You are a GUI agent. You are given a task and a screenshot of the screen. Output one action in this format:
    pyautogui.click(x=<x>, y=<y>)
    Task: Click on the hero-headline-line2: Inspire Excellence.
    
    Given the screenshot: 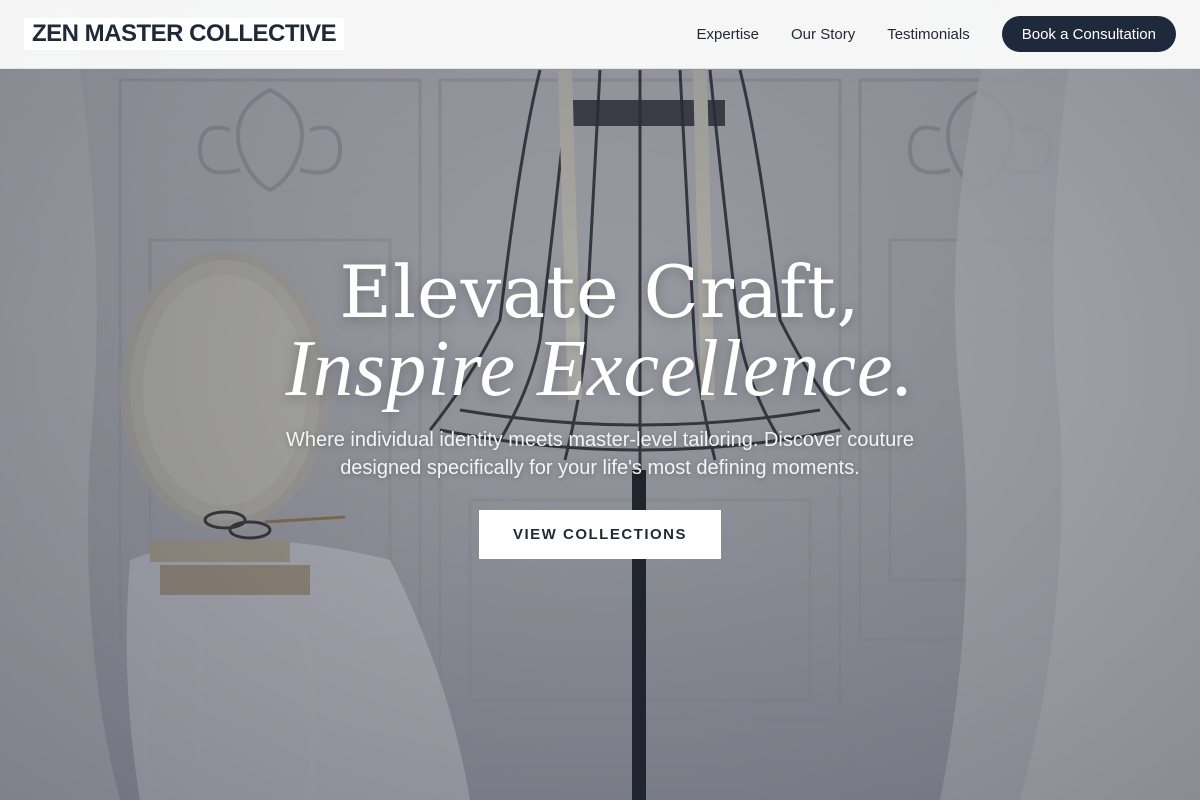 What is the action you would take?
    pyautogui.click(x=600, y=369)
    